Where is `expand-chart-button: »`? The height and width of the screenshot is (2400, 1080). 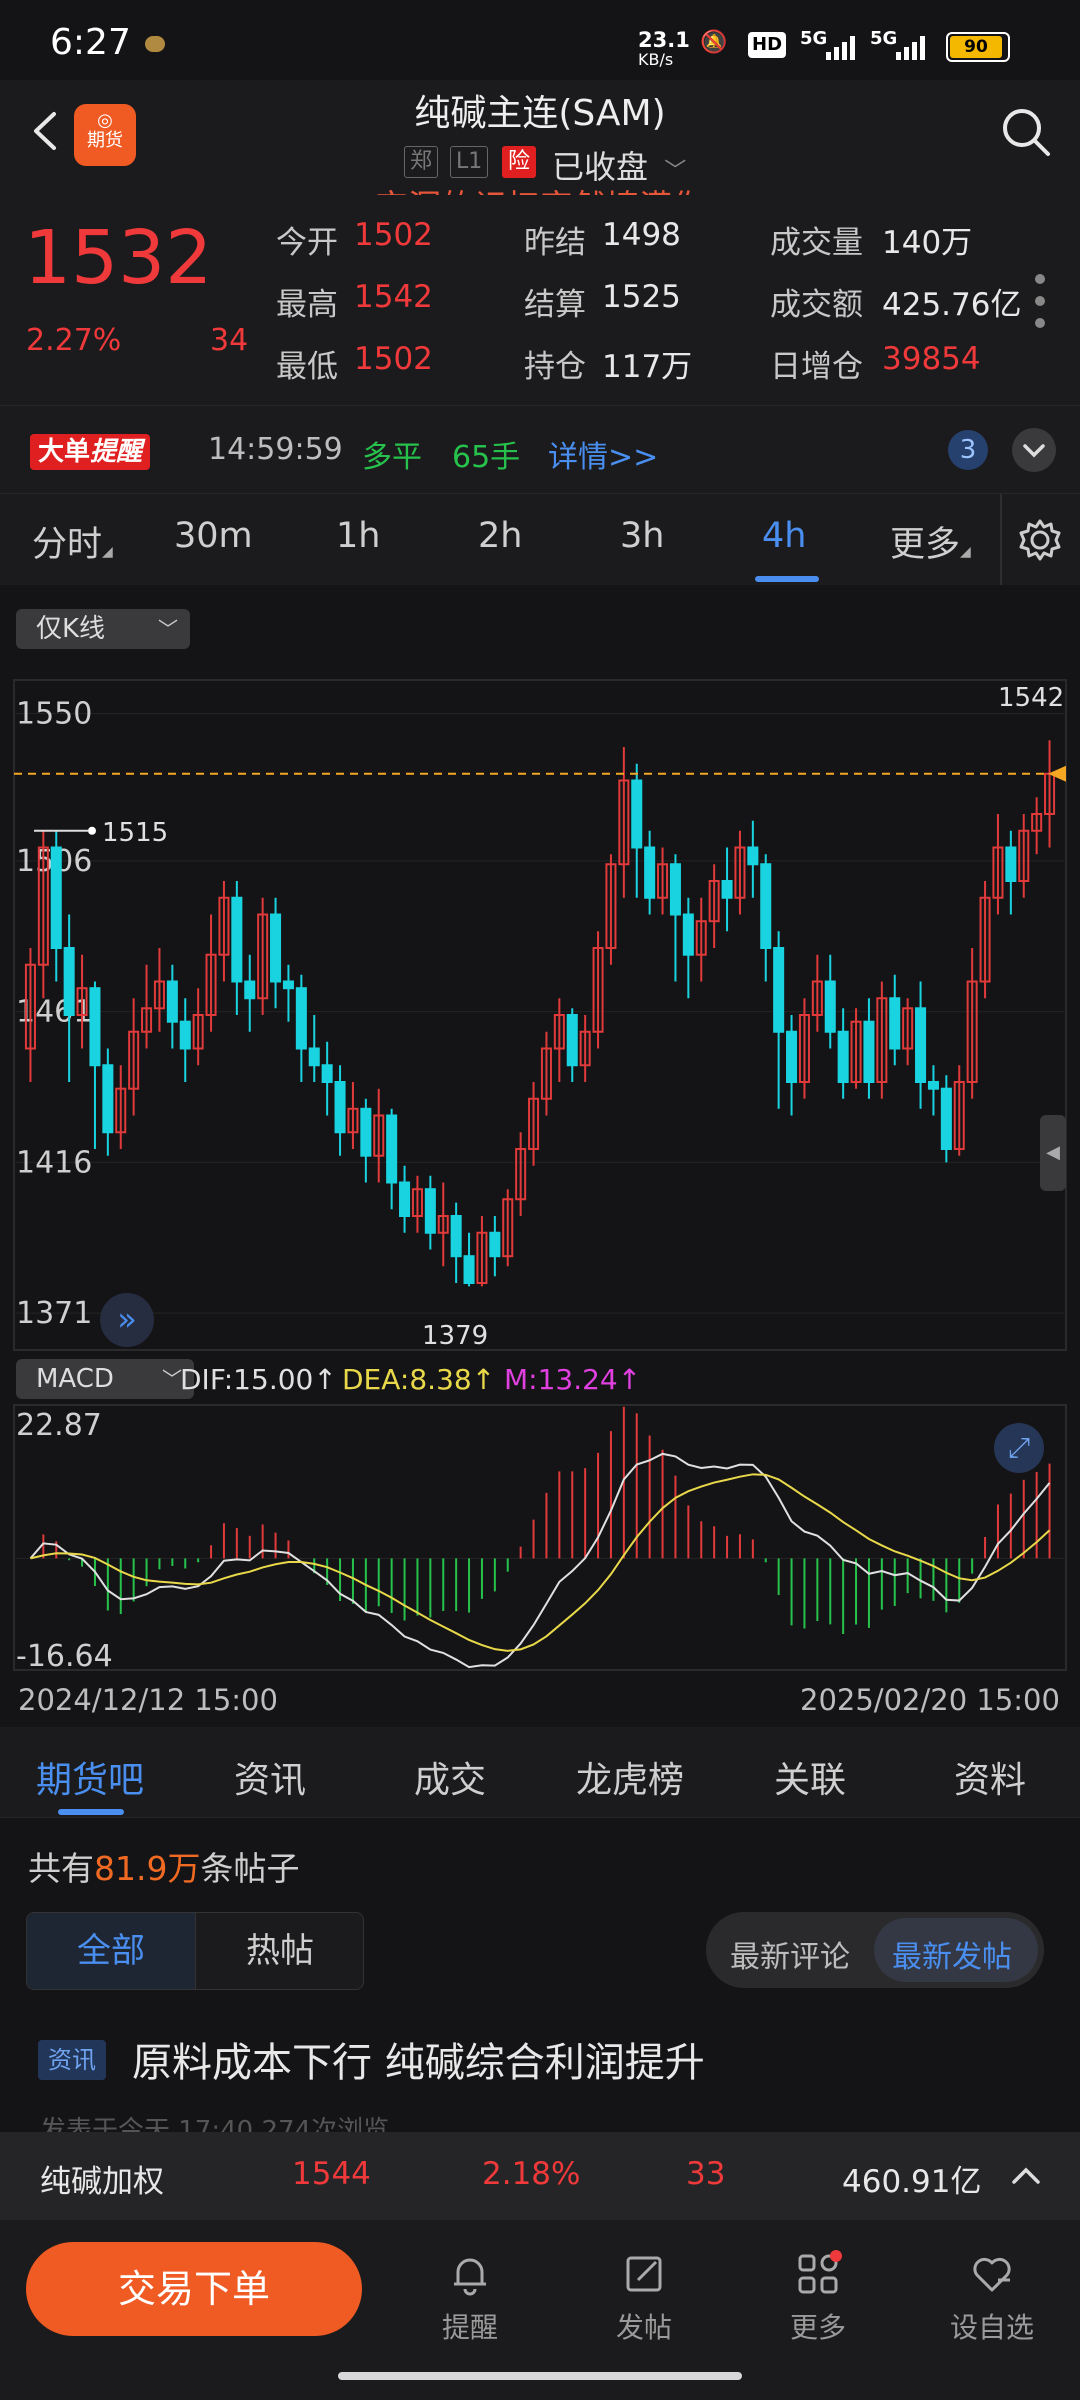
expand-chart-button: » is located at coordinates (127, 1320).